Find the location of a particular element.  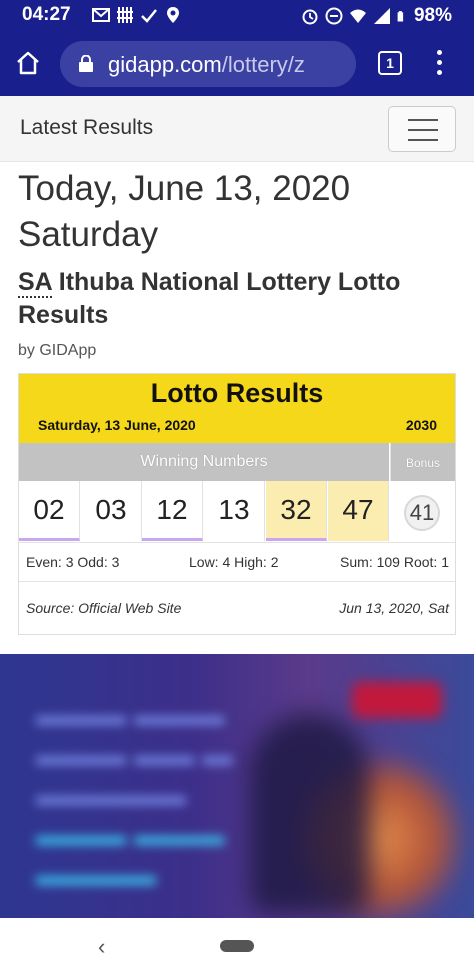

system-icons: 98% is located at coordinates (376, 16).